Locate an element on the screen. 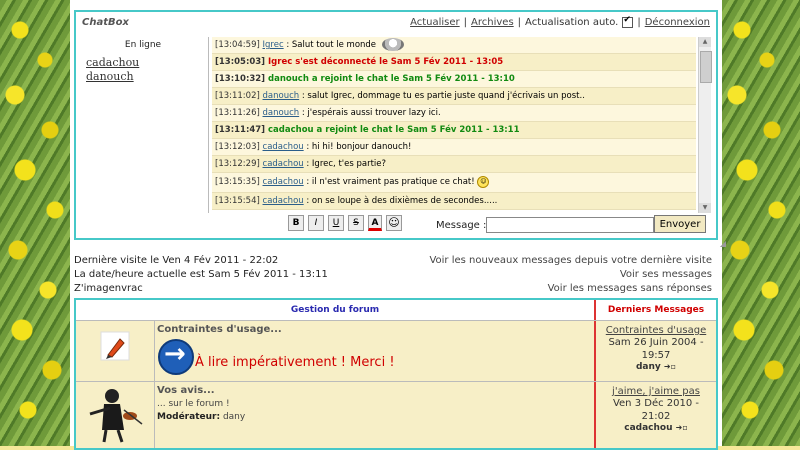  forum-header: Gestion du forum Derniers Messages is located at coordinates (396, 310).